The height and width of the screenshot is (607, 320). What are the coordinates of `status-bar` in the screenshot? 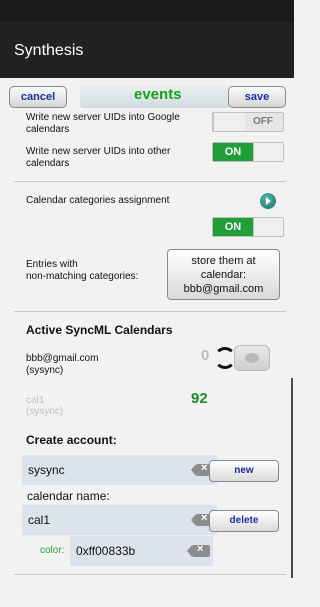 It's located at (147, 11).